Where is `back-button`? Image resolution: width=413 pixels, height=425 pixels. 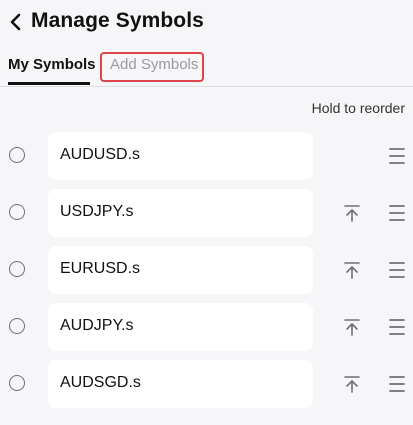
back-button is located at coordinates (16, 22).